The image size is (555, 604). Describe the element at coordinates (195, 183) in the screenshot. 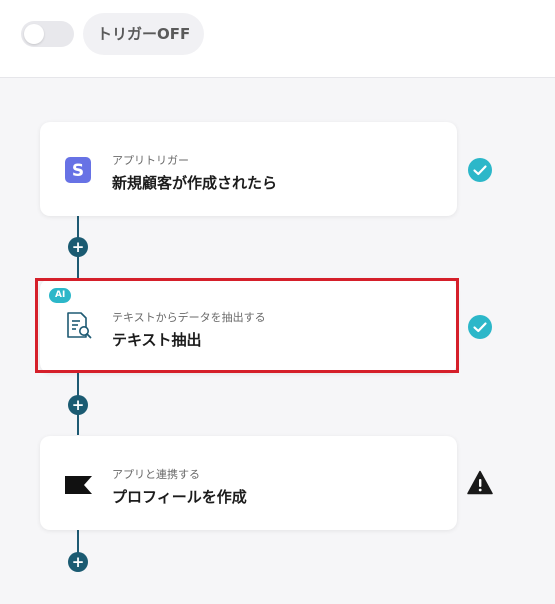

I see `step-title: 新規顧客が作成されたら` at that location.